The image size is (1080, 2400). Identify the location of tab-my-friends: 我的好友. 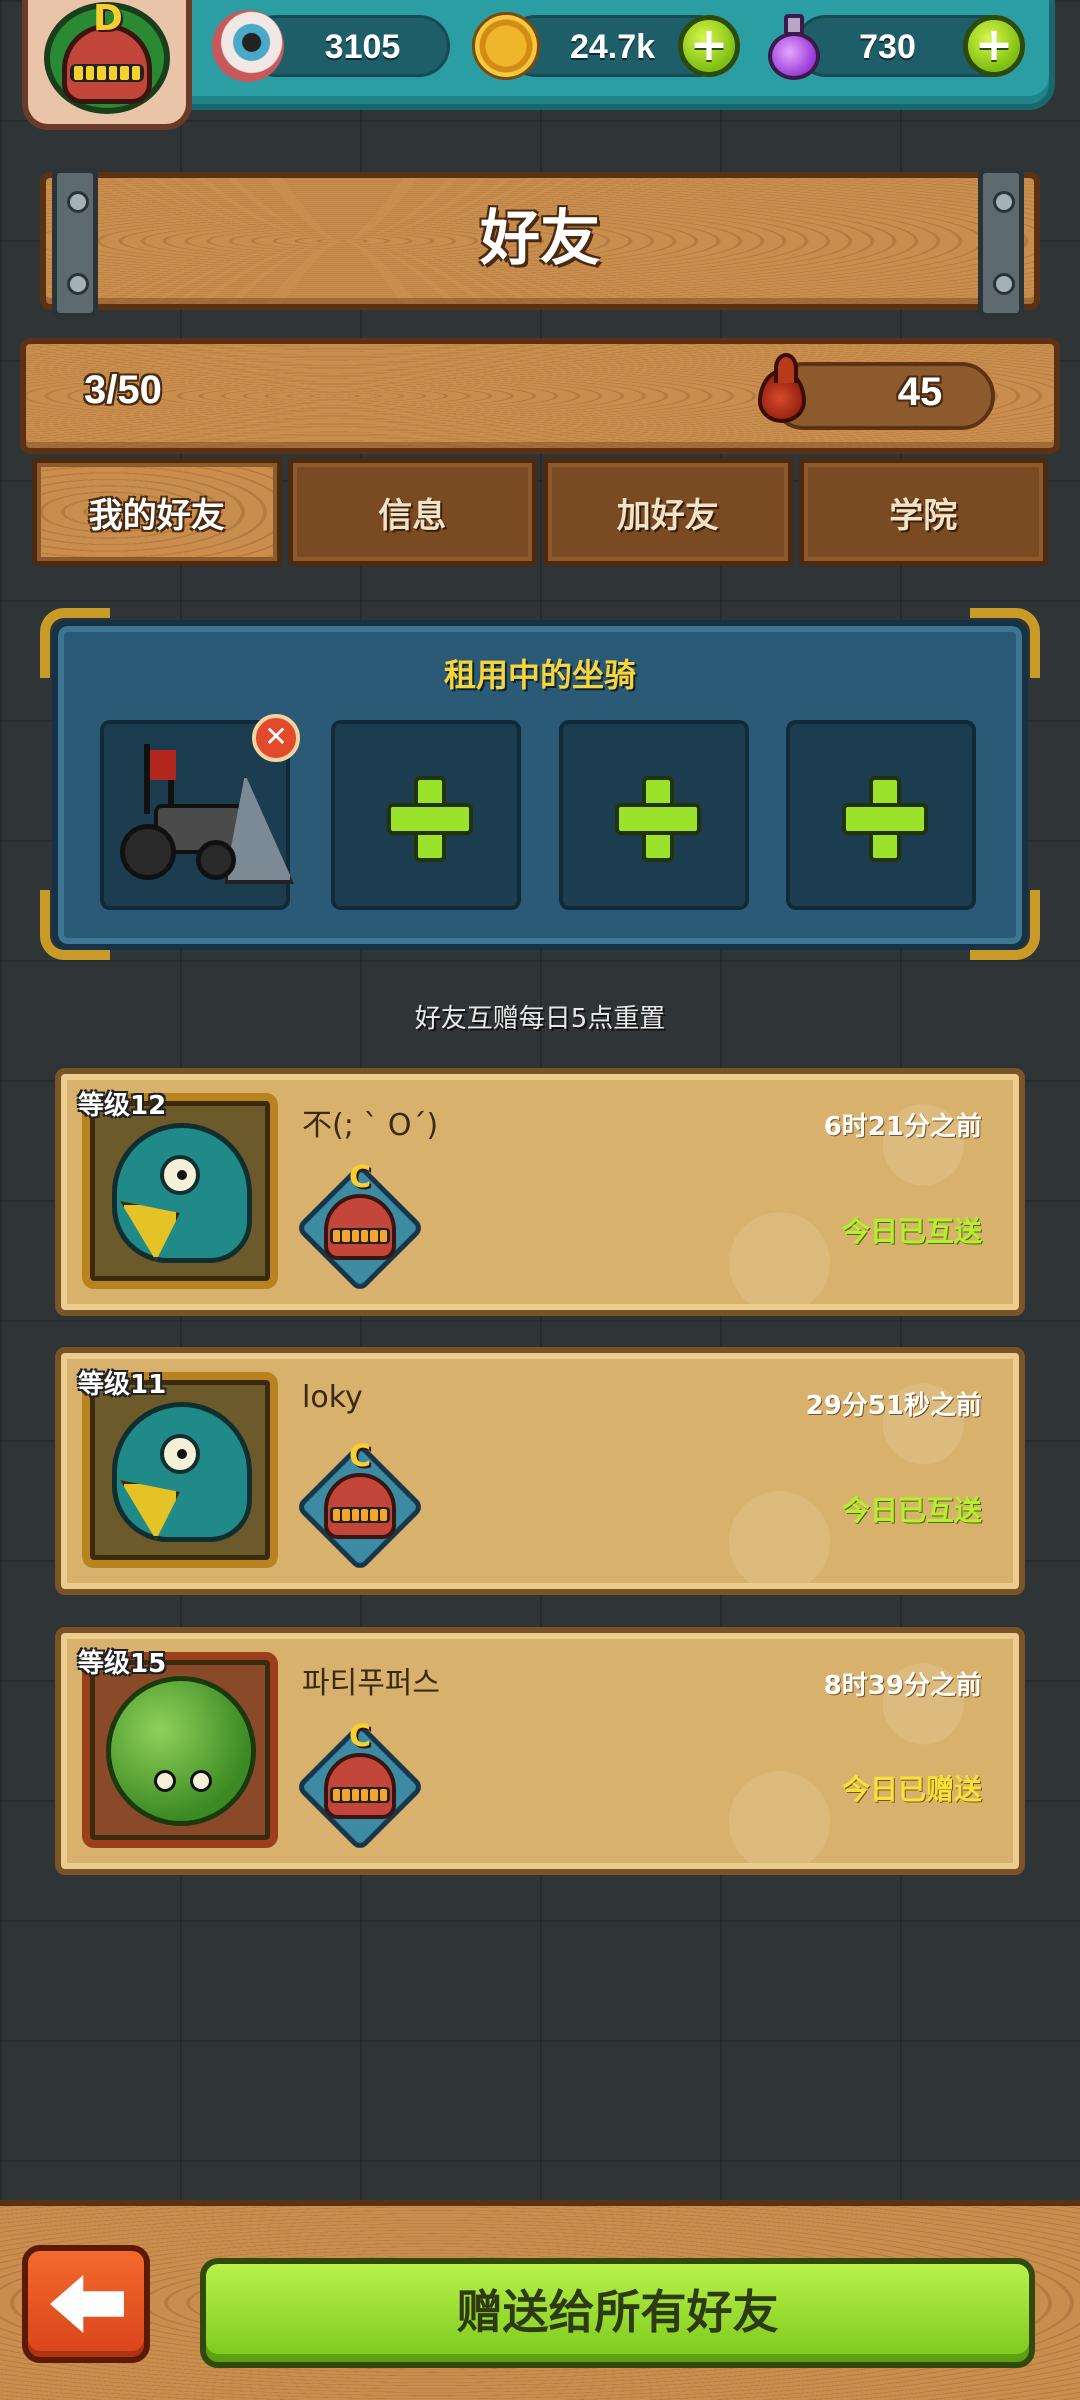
(157, 512).